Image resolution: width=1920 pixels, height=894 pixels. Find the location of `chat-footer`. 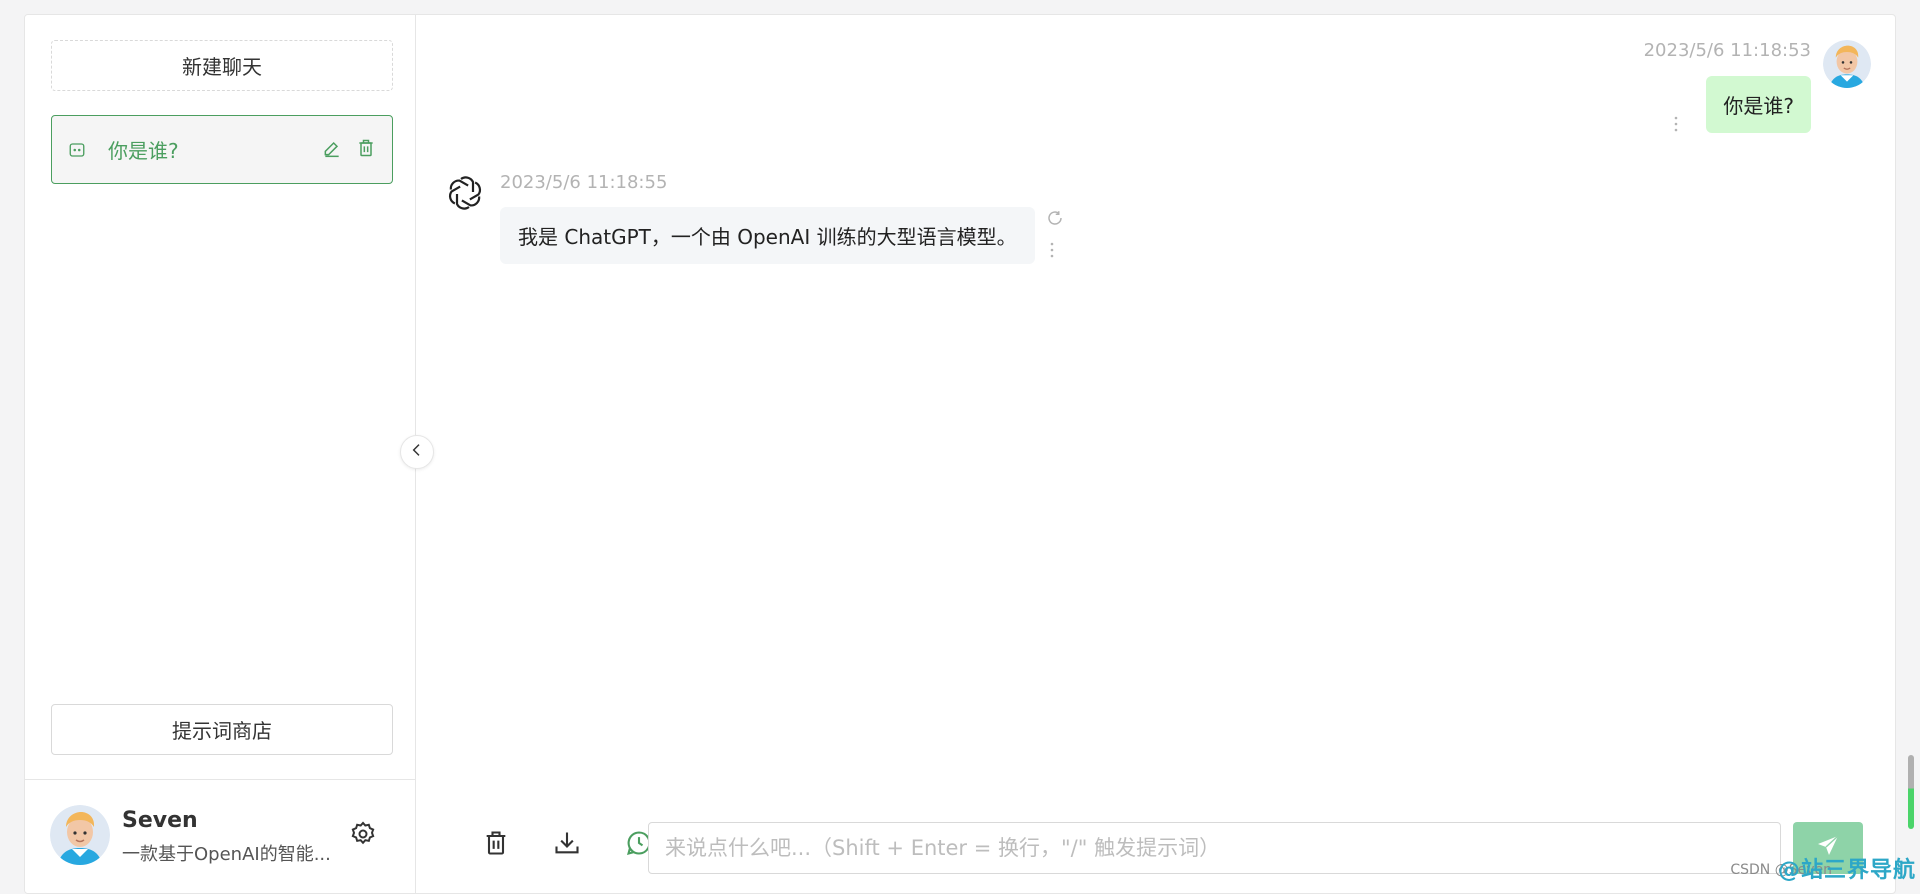

chat-footer is located at coordinates (1155, 849).